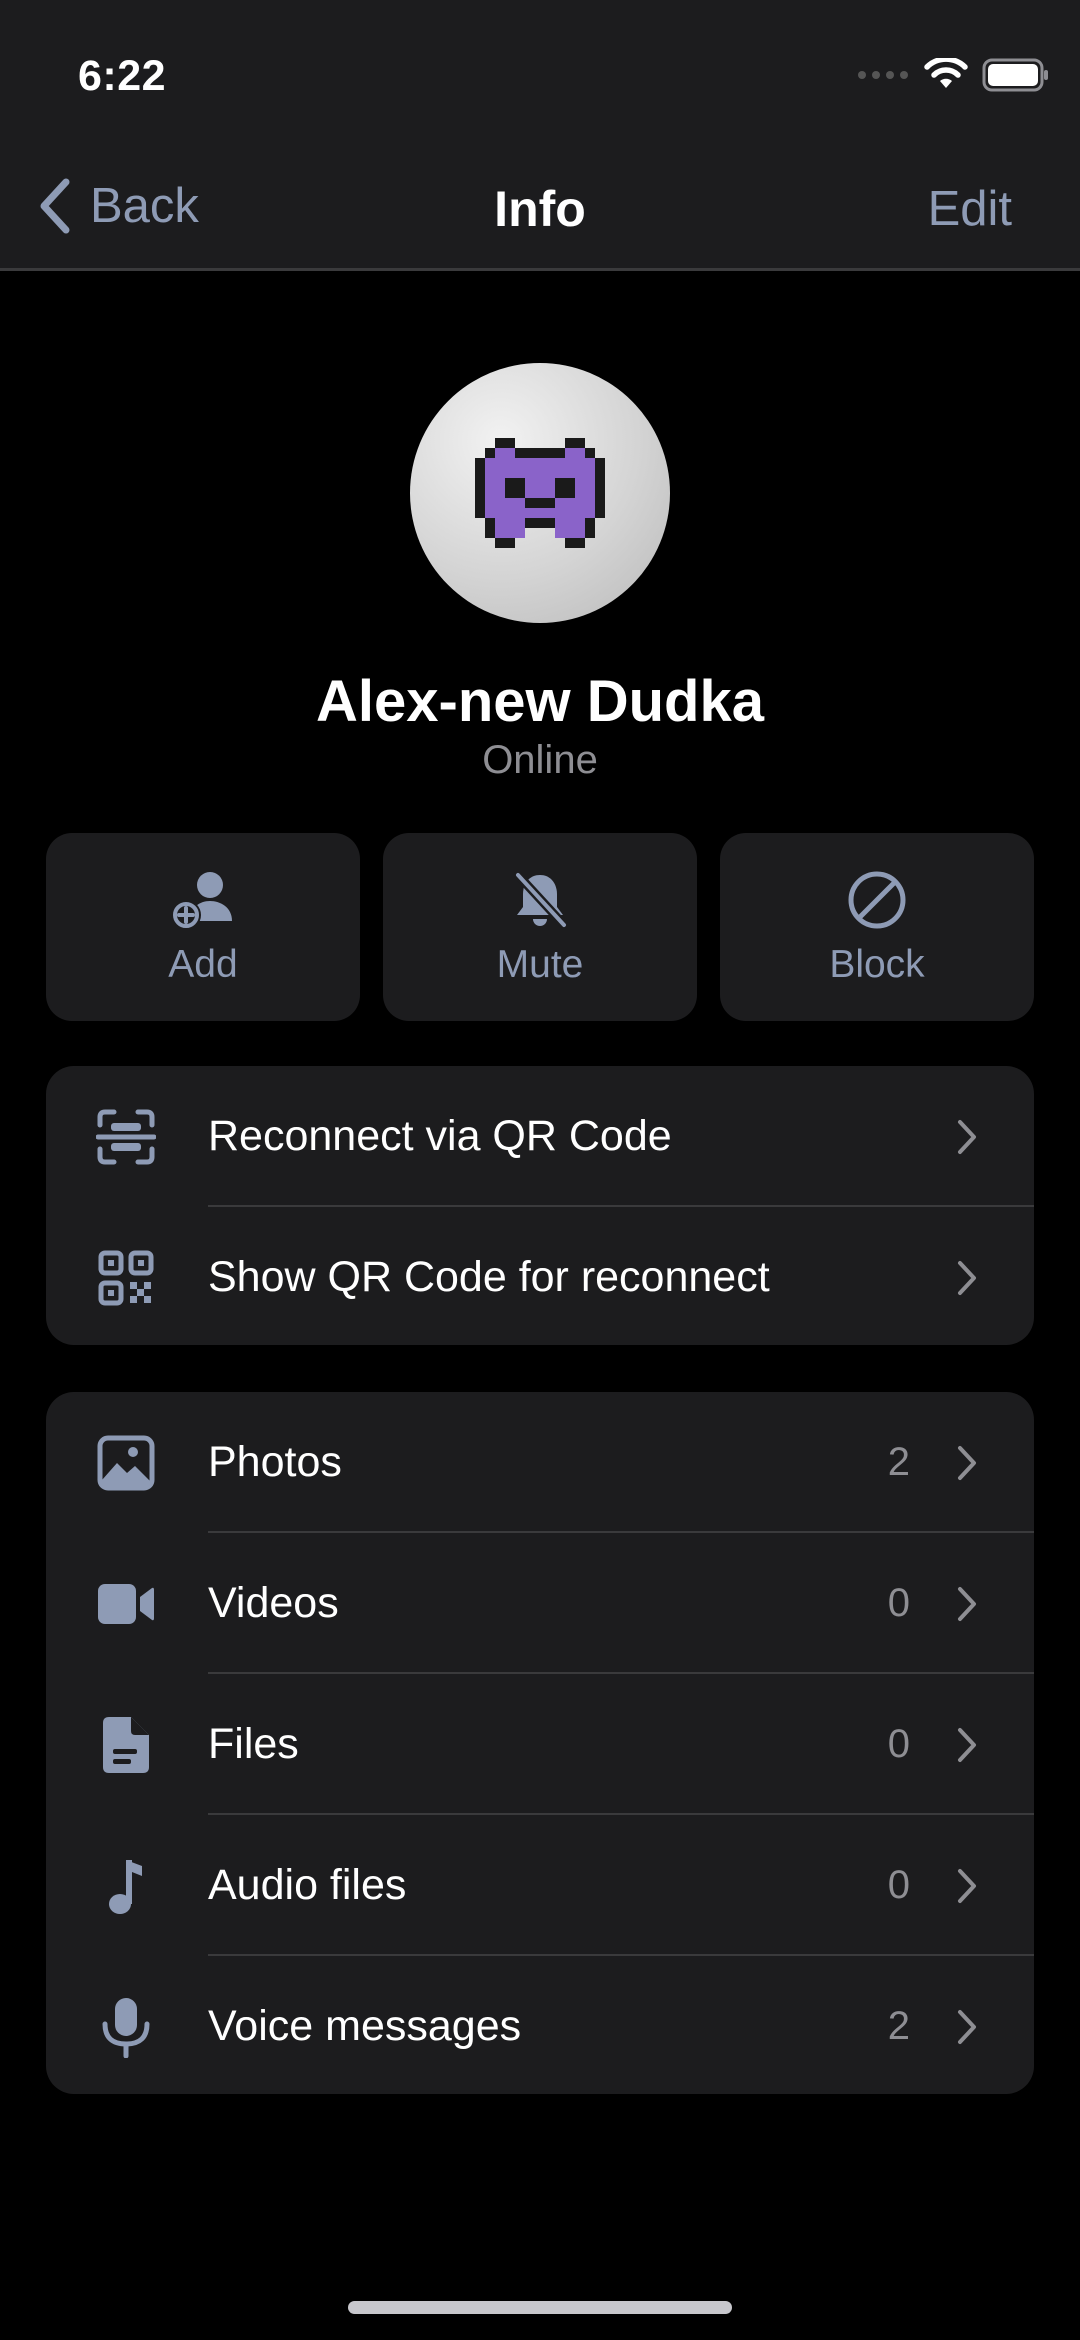 The image size is (1080, 2340). Describe the element at coordinates (540, 75) in the screenshot. I see `status-bar: 6:22` at that location.